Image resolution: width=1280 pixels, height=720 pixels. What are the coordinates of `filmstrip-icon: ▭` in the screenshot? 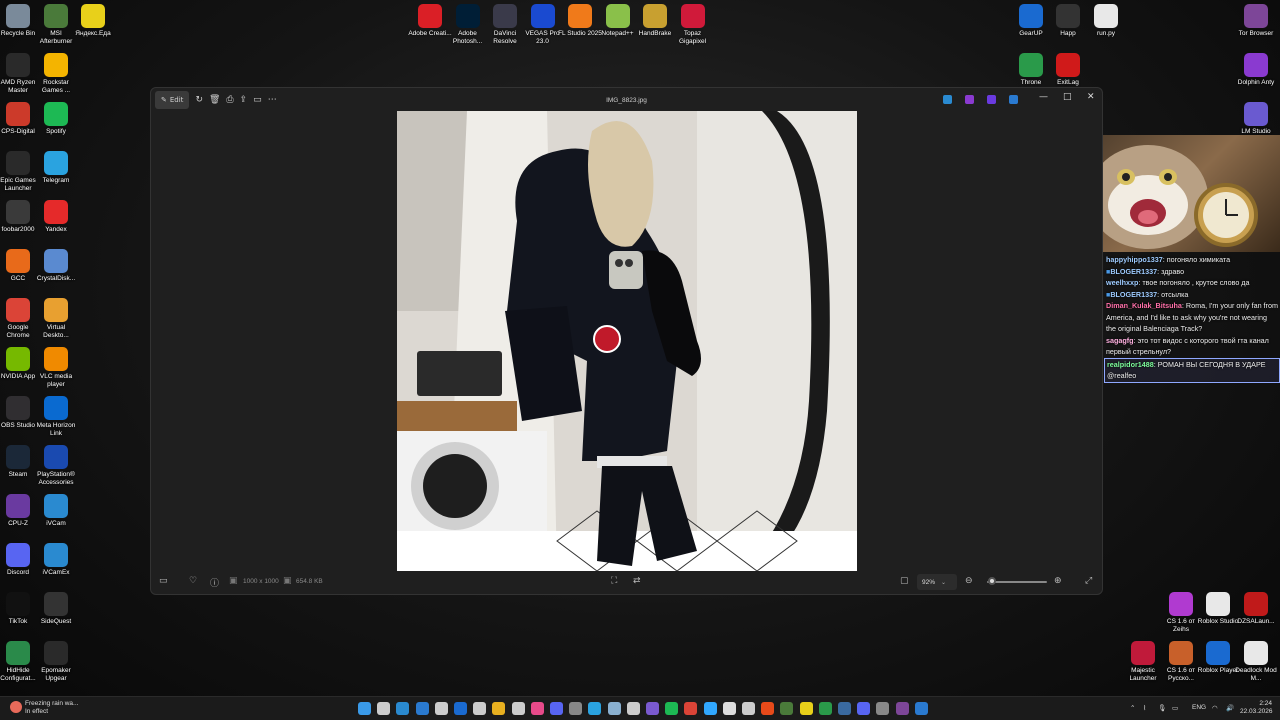 It's located at (163, 581).